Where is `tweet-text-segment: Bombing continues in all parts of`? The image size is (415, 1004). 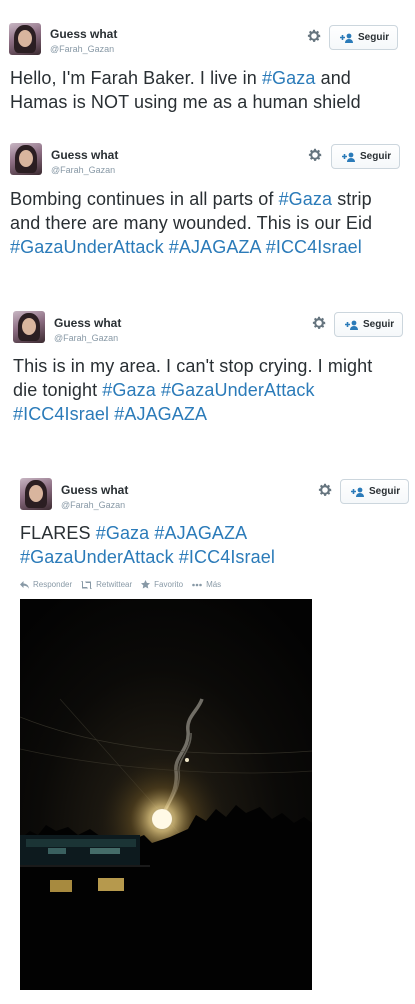 tweet-text-segment: Bombing continues in all parts of is located at coordinates (144, 199).